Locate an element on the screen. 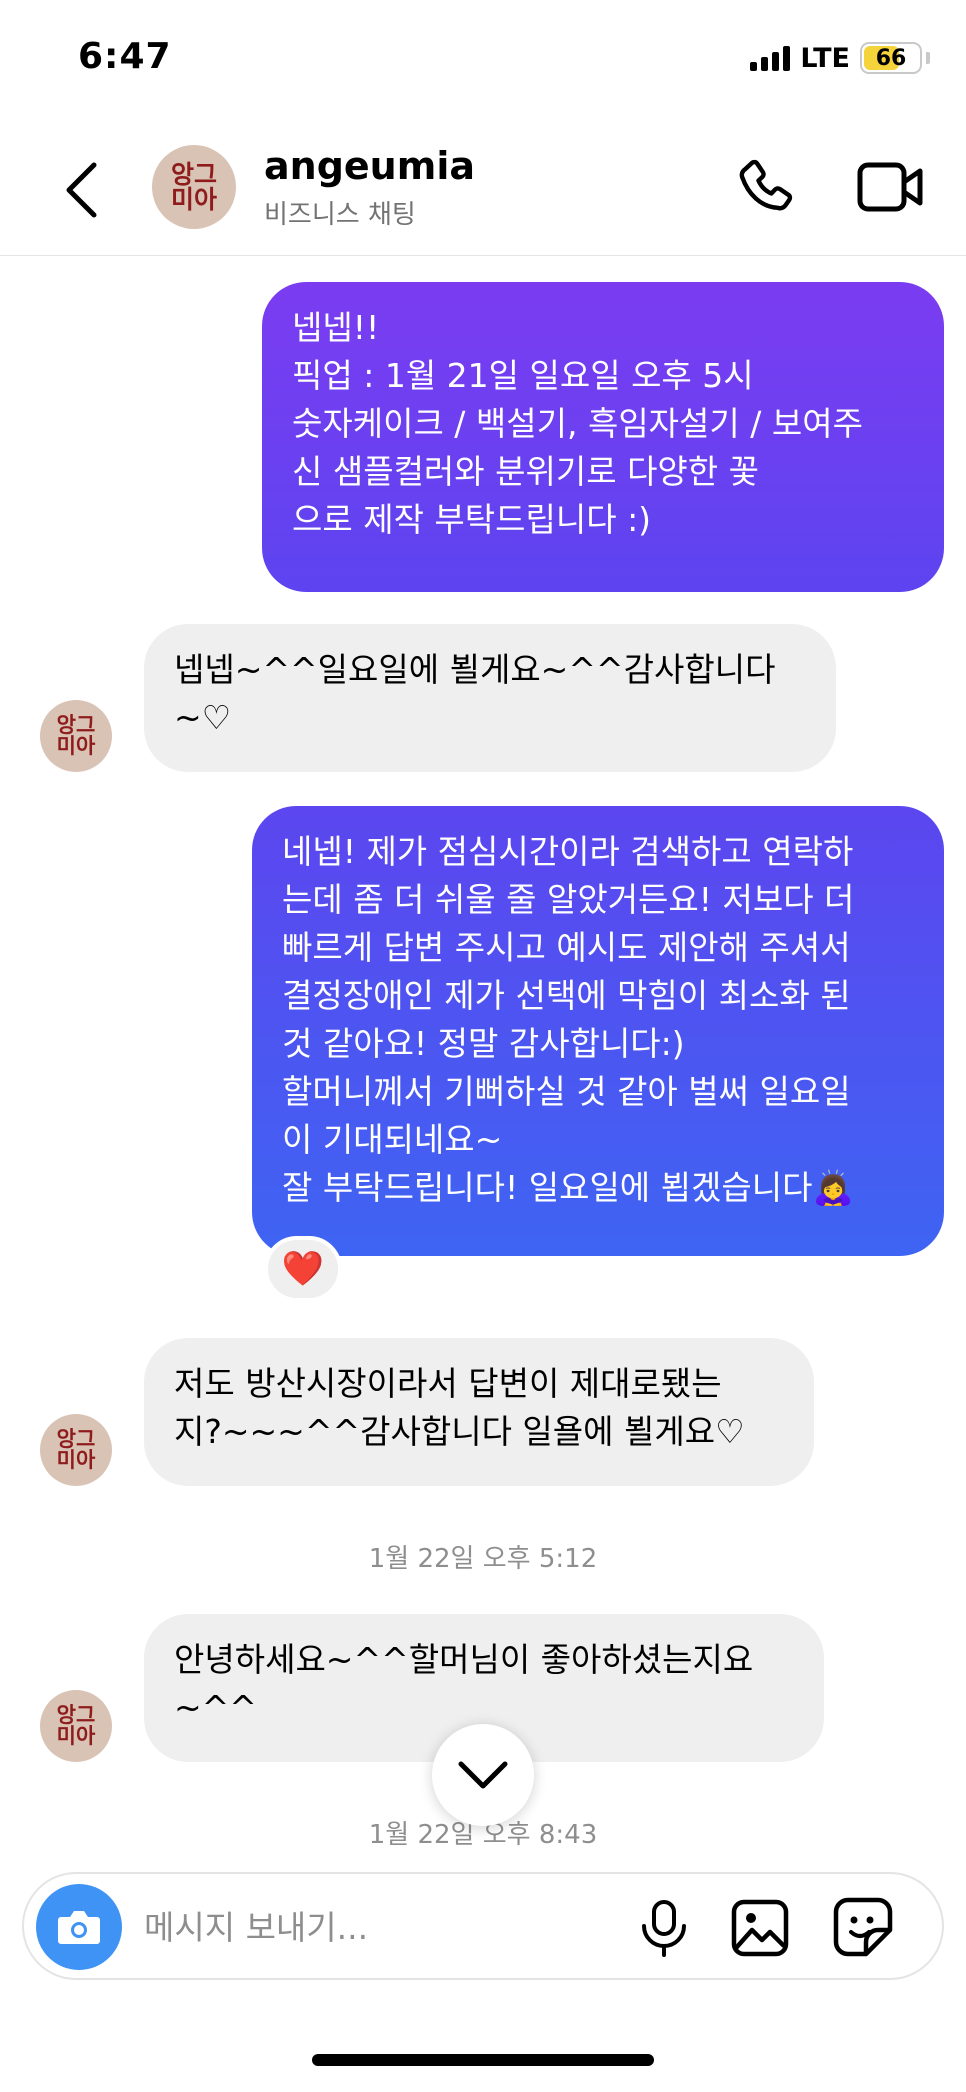  battery-level: 66 is located at coordinates (891, 58).